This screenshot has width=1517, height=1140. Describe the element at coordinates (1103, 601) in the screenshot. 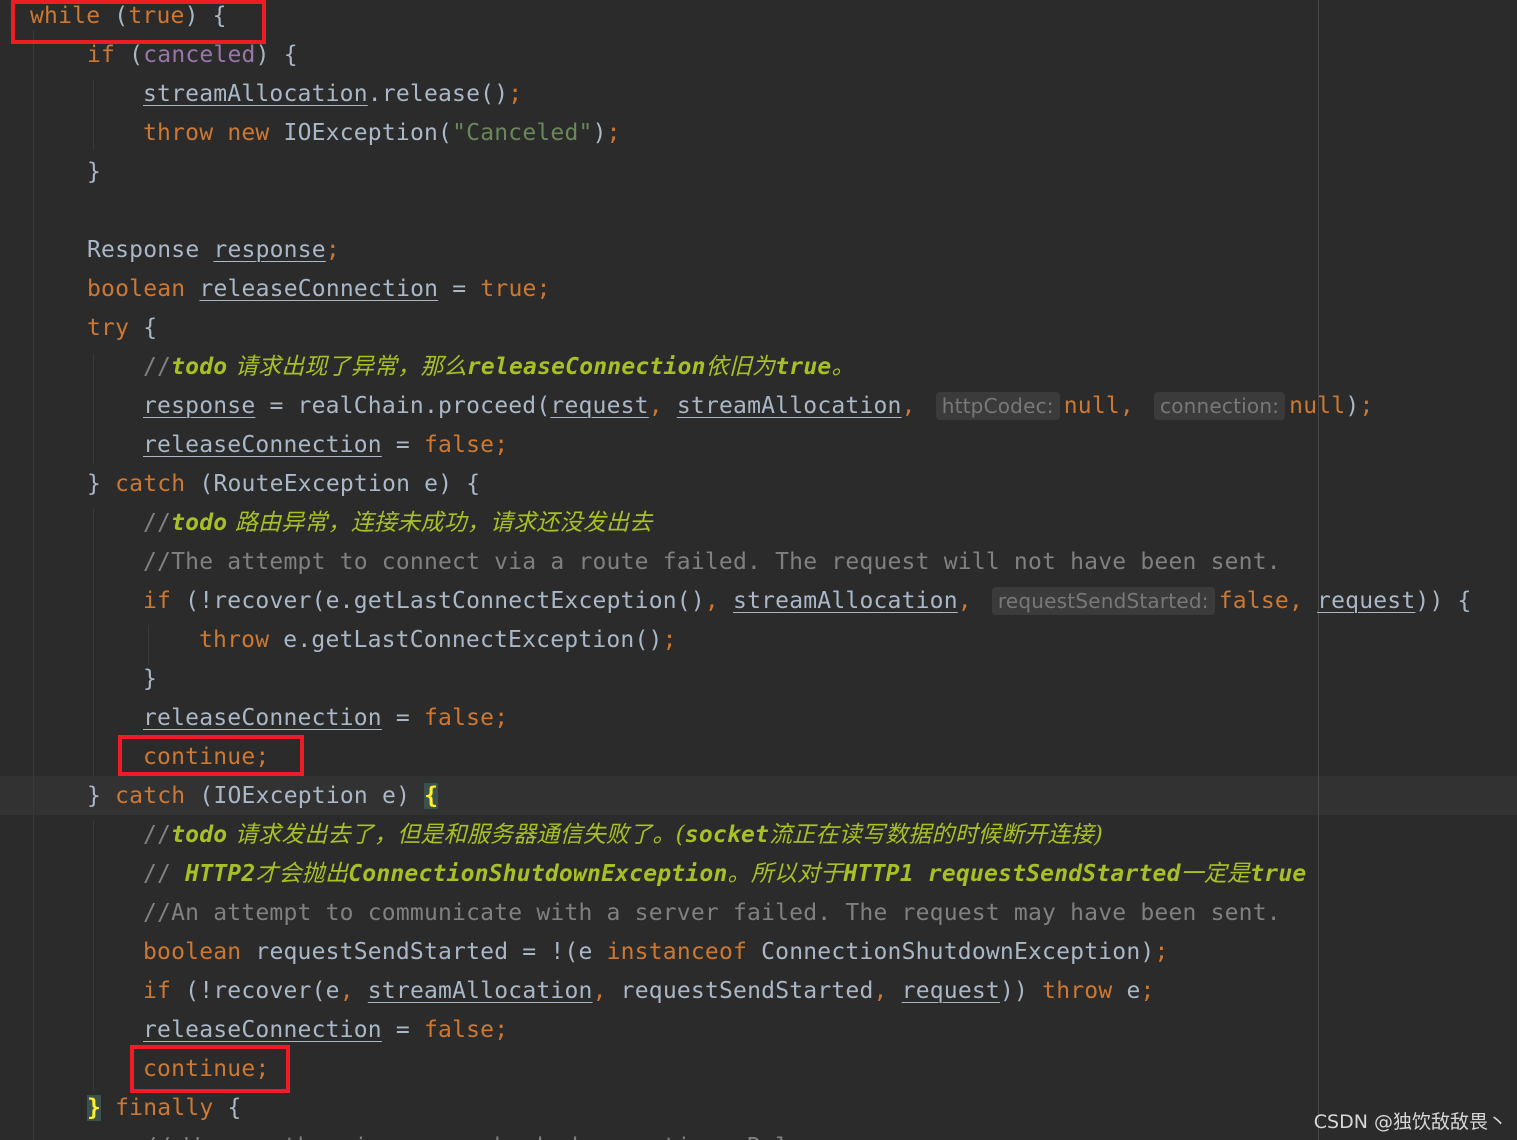

I see `parameter-hint: requestSendStarted:` at that location.